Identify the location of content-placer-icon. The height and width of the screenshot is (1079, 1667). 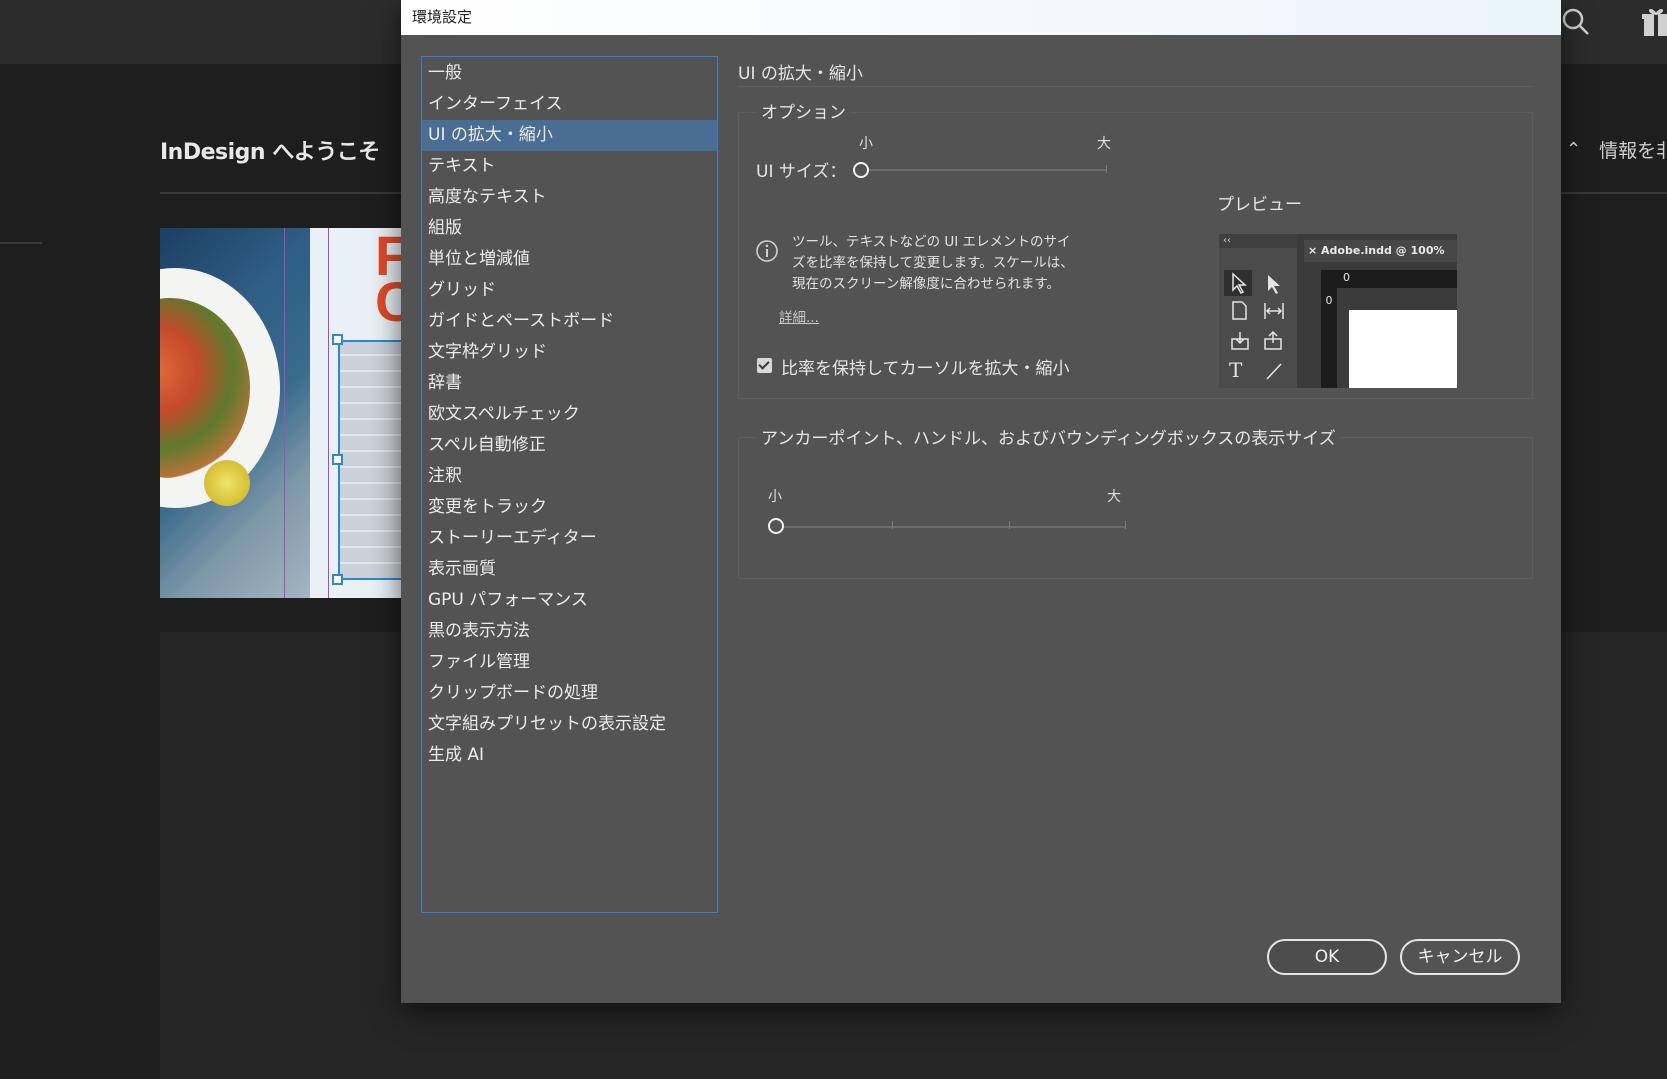
(1273, 343).